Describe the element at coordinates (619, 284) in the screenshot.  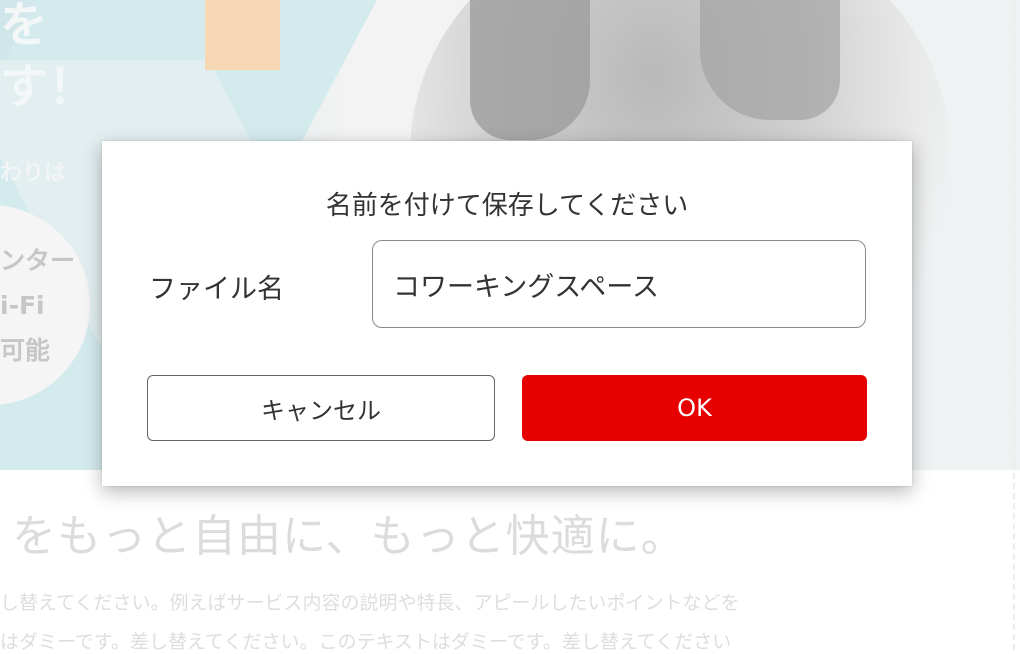
I see `file-name-input` at that location.